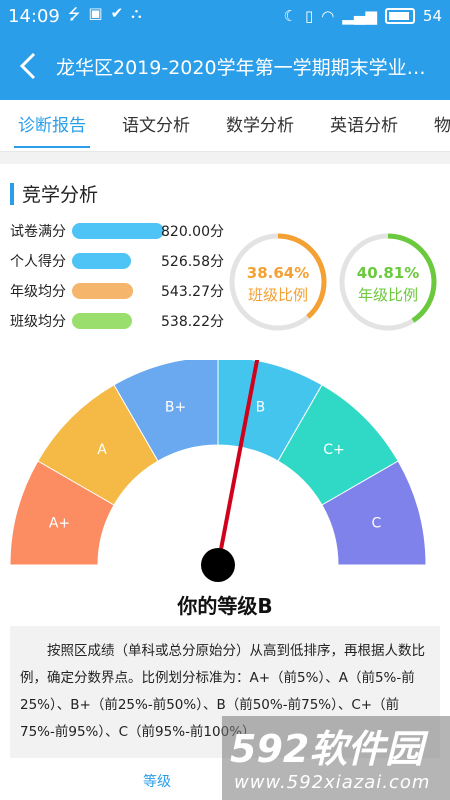 This screenshot has height=800, width=450. I want to click on section-marker, so click(12, 193).